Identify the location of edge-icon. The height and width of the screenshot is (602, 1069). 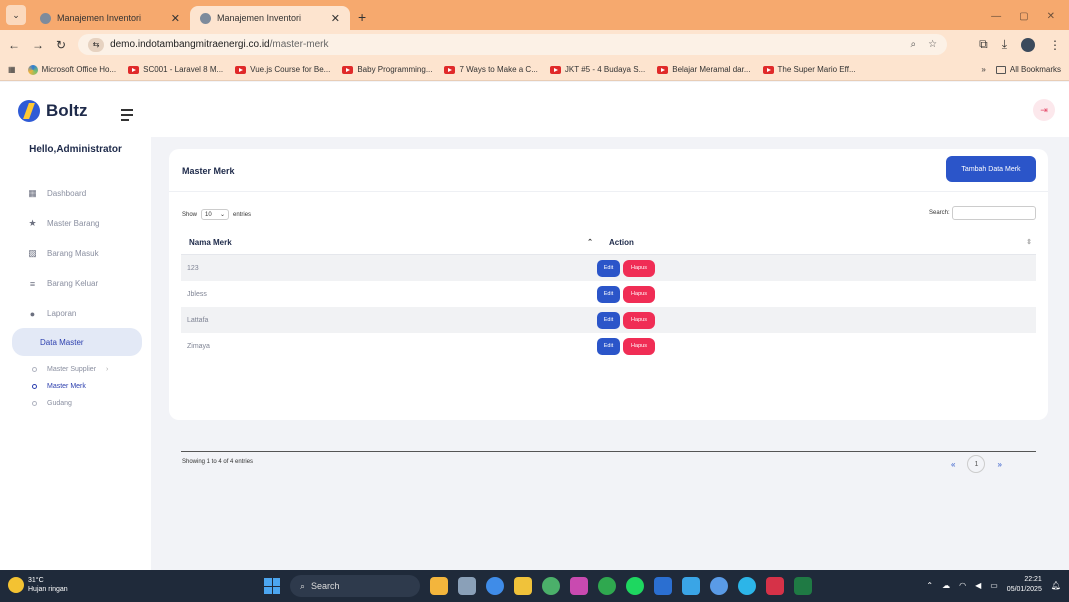
(747, 586).